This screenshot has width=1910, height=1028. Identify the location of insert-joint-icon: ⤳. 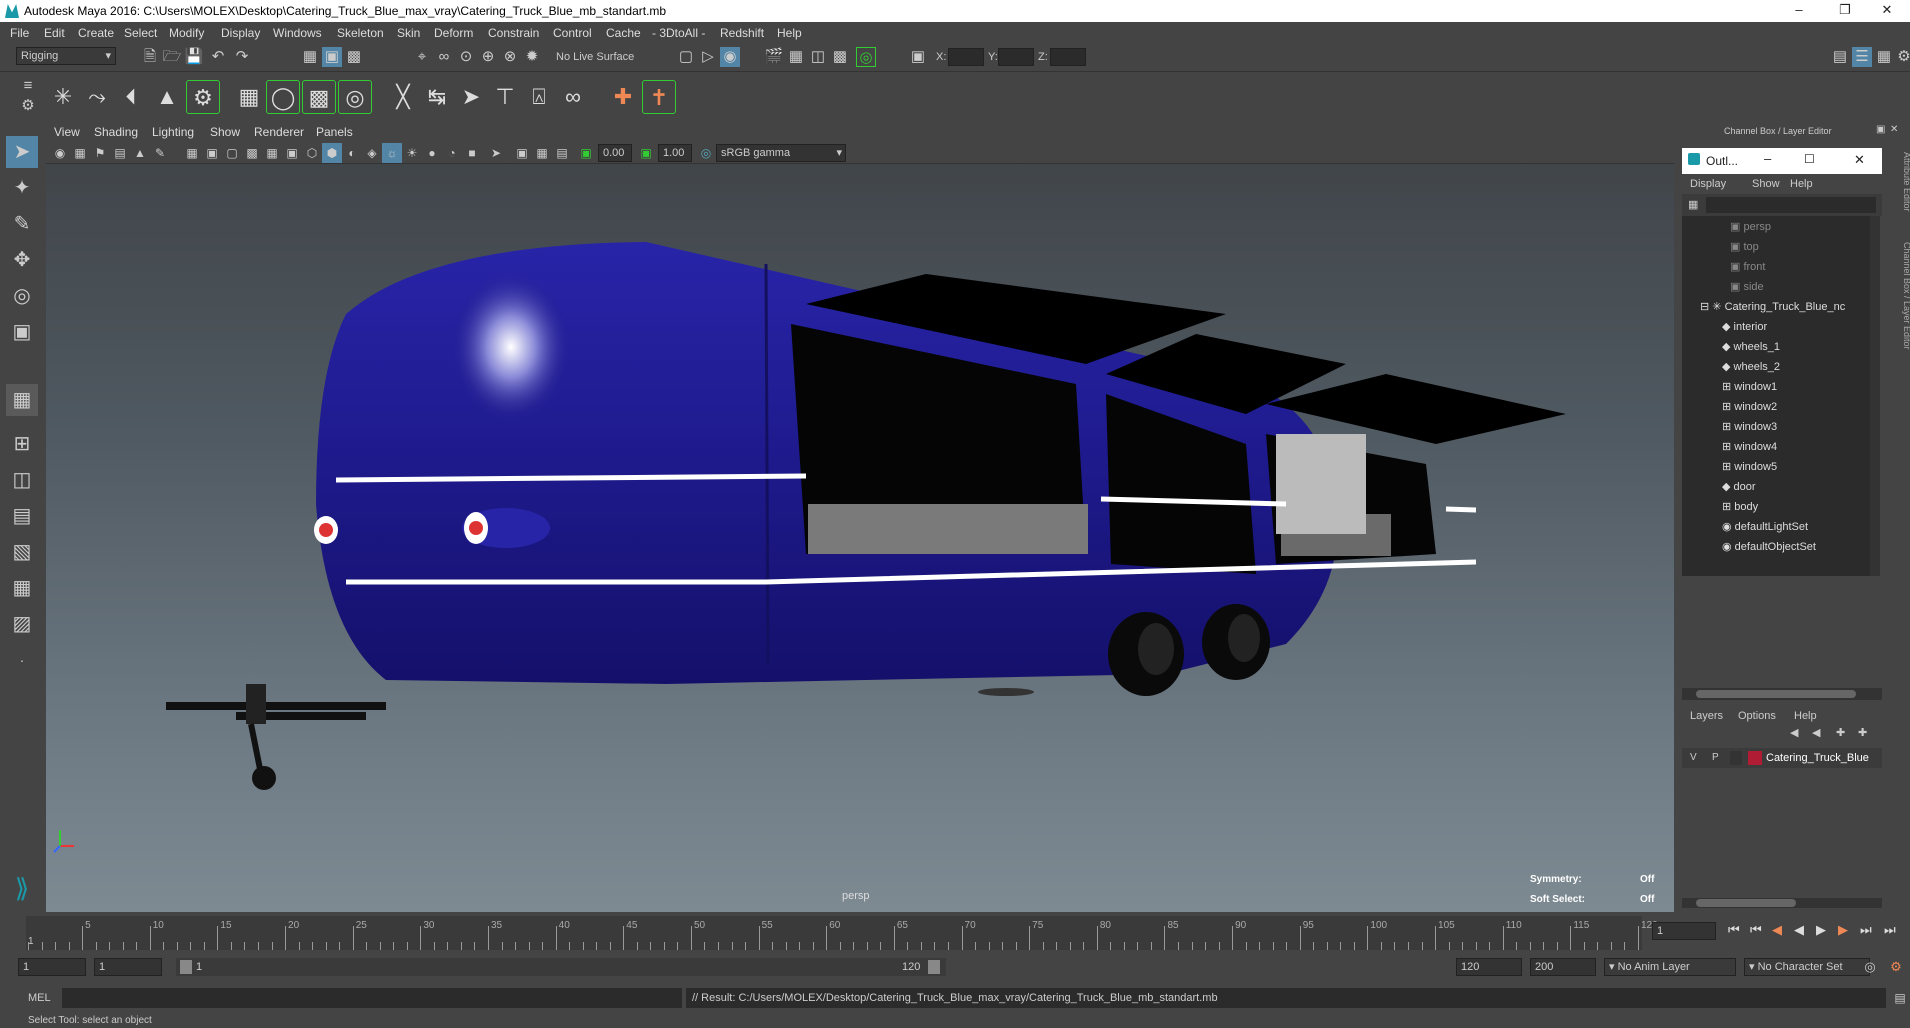
(97, 97).